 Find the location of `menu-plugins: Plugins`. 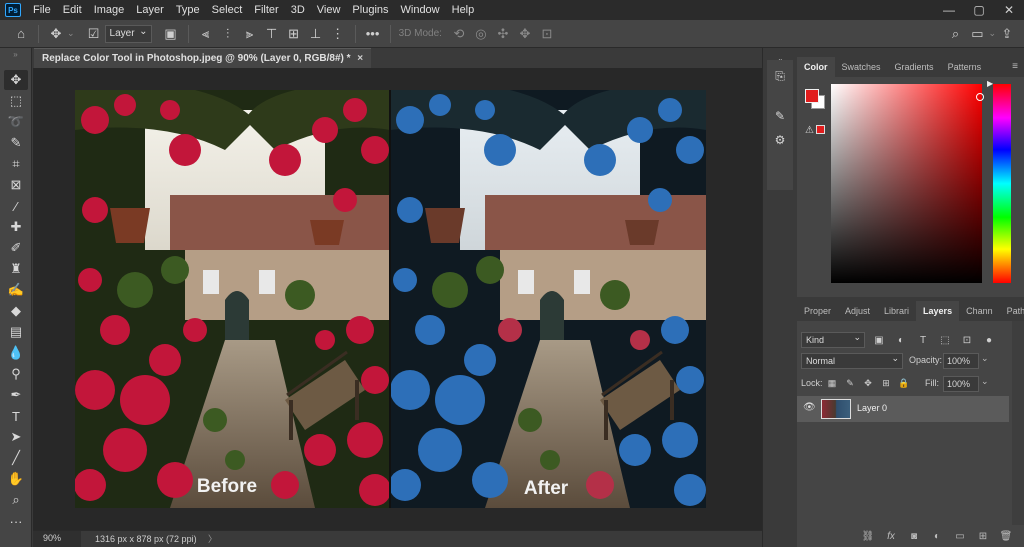

menu-plugins: Plugins is located at coordinates (370, 10).